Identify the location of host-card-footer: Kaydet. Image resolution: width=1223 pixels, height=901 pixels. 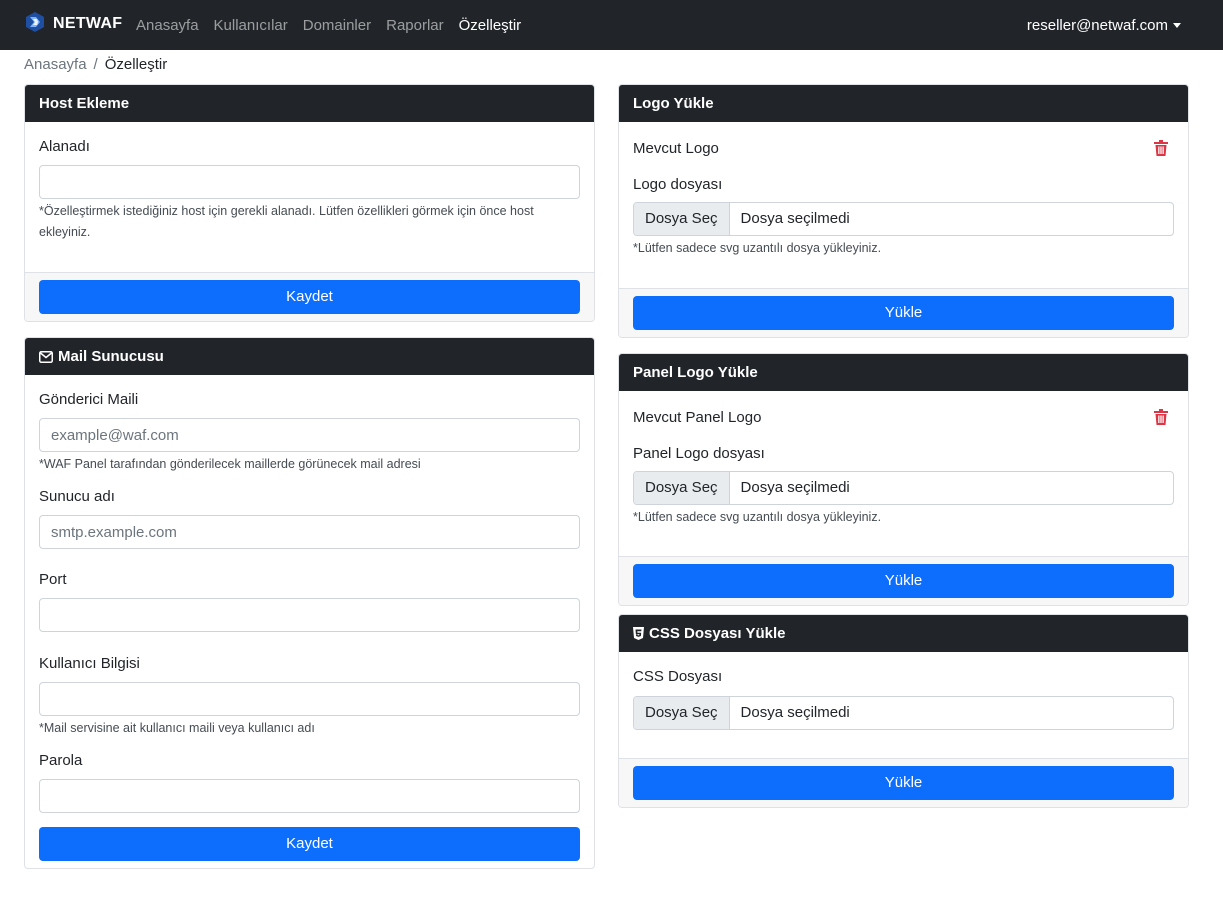
(309, 296).